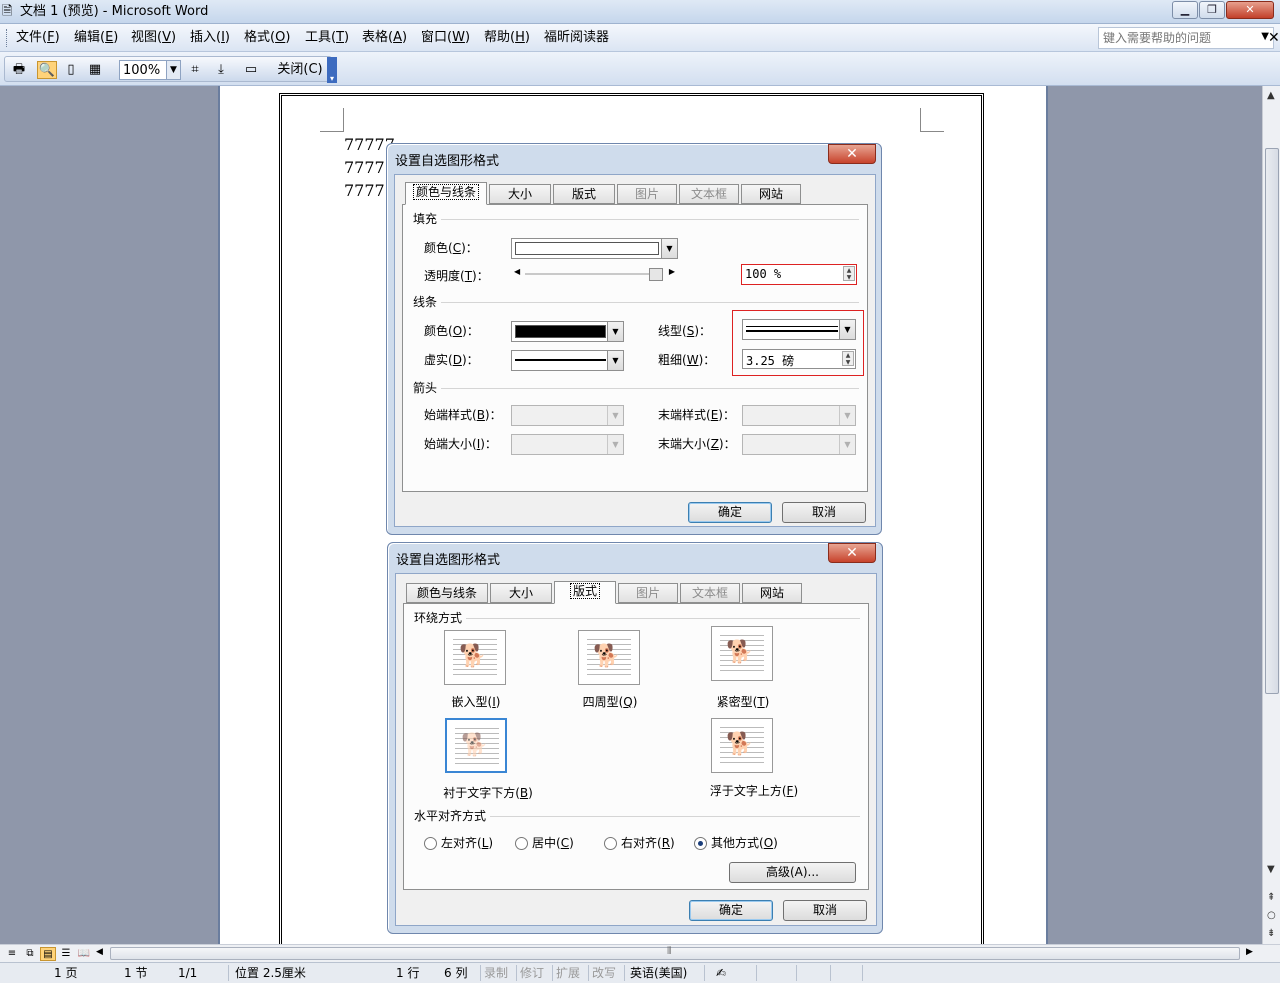 The image size is (1280, 983). I want to click on browse-object-icon: ○, so click(1271, 915).